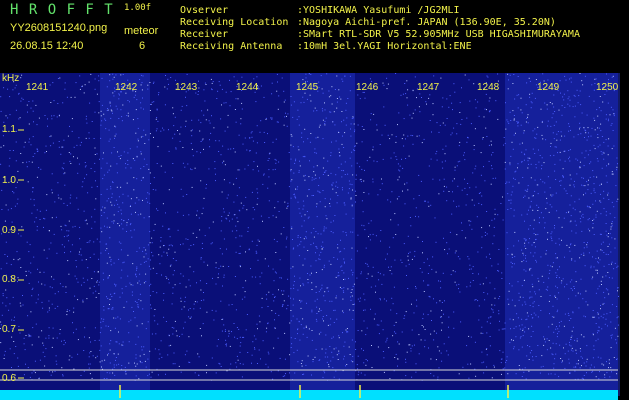 This screenshot has width=629, height=400. Describe the element at coordinates (607, 87) in the screenshot. I see `minute-label-1250: 1250` at that location.